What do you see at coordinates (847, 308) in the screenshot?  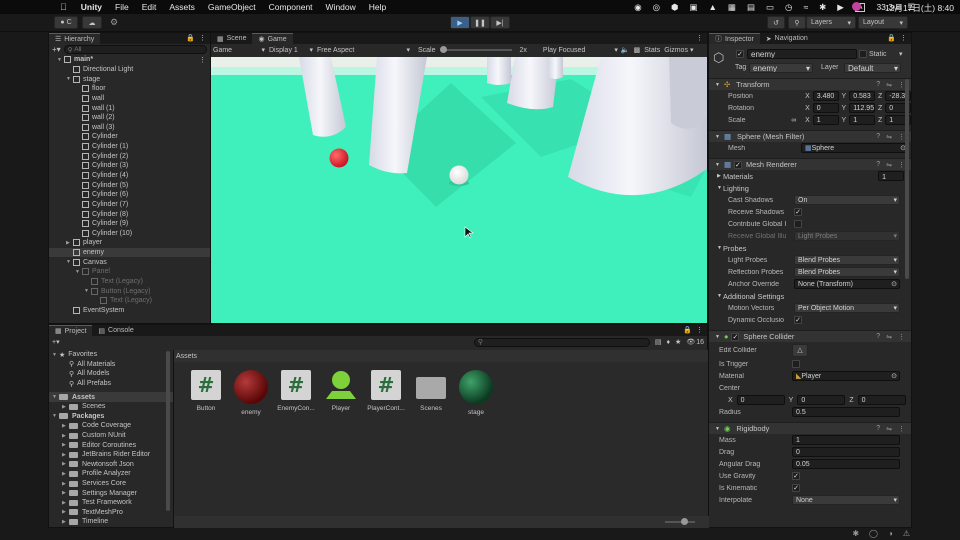 I see `motion-vectors-dropdown: Per Object Motion ▾` at bounding box center [847, 308].